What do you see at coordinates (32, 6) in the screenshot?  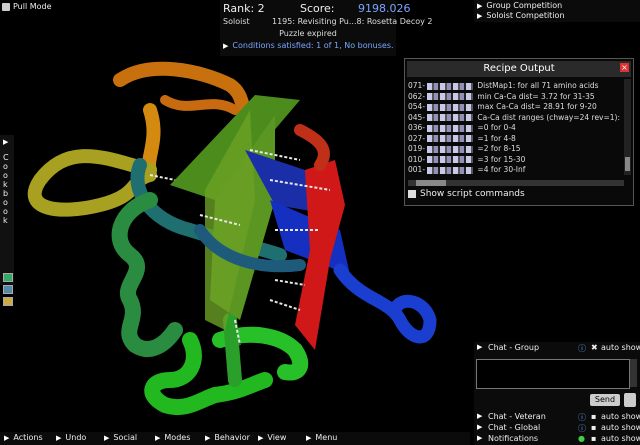 I see `pull-mode-label: Pull Mode` at bounding box center [32, 6].